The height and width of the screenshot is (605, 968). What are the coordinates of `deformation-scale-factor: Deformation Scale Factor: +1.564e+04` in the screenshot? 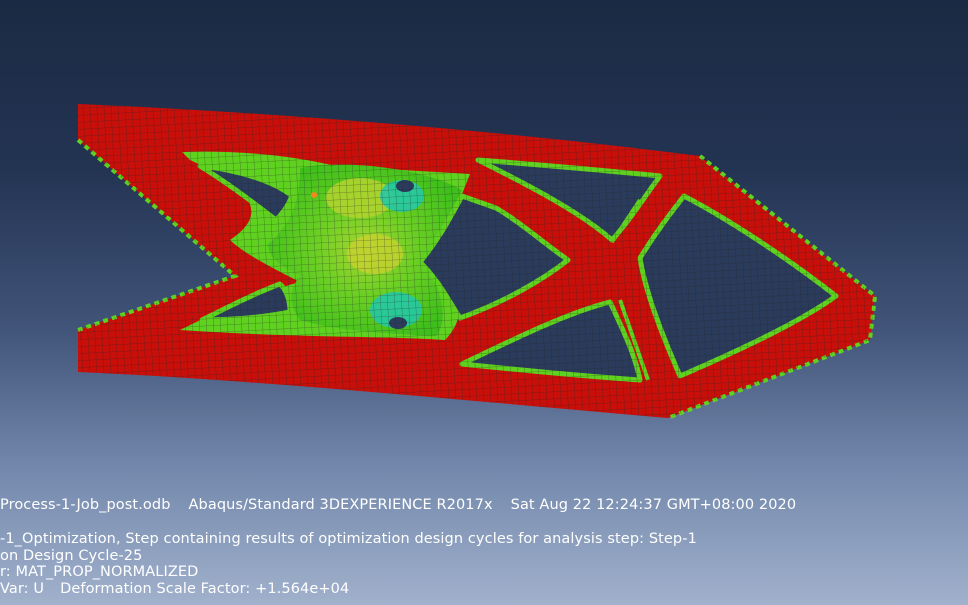 It's located at (205, 589).